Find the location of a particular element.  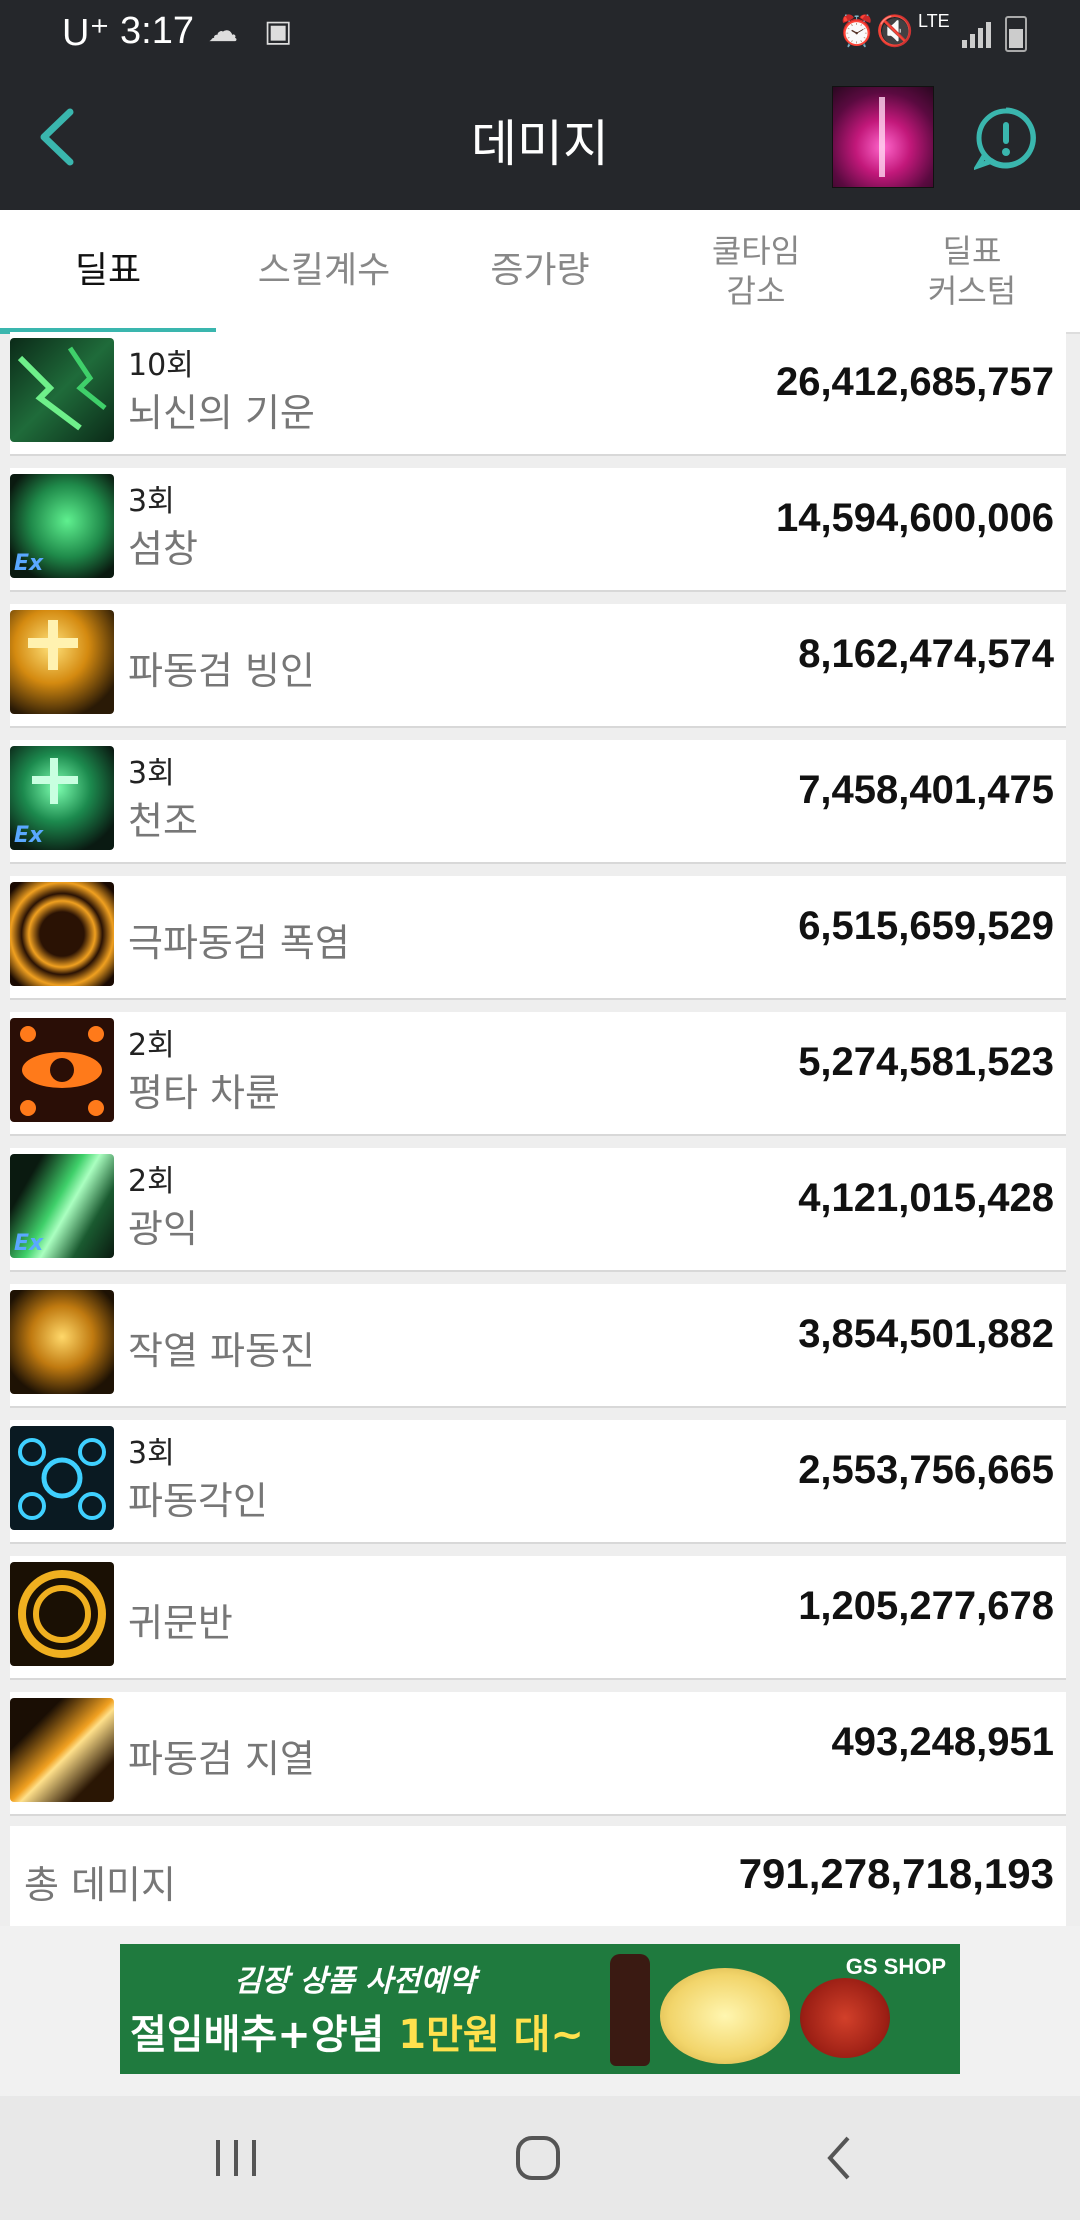

tab-bar: 딜표 스킬계수 증가량 쿨타임 감소 딜표 커스텀 is located at coordinates (540, 272).